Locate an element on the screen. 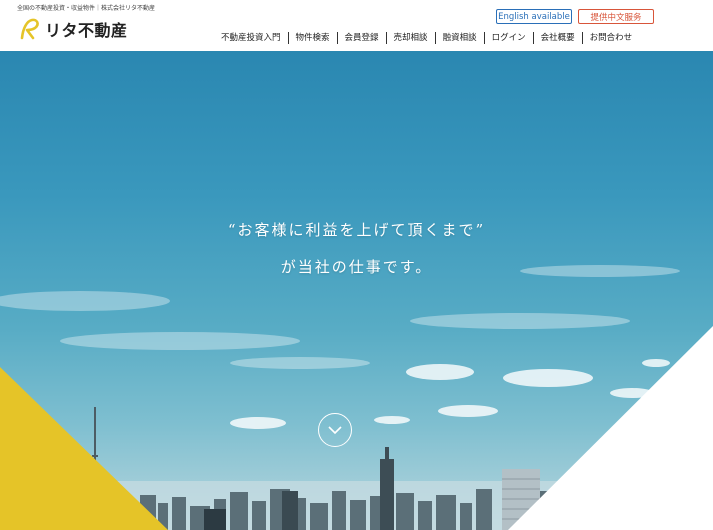 The width and height of the screenshot is (713, 530). nav-item-company-profile: 会社概要 is located at coordinates (557, 38).